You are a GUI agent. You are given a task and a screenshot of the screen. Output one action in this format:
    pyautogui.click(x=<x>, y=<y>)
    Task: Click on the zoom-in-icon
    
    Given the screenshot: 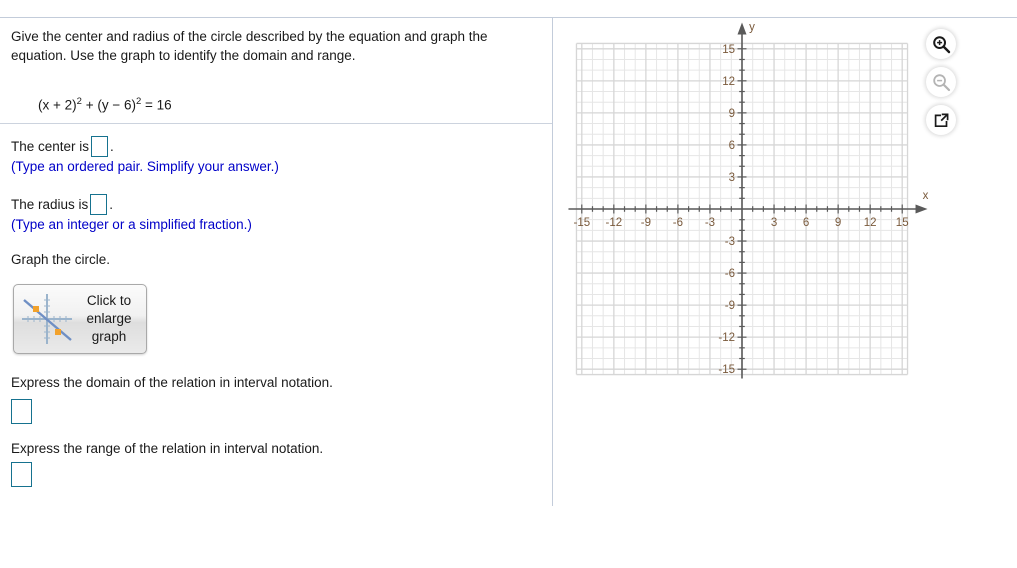 What is the action you would take?
    pyautogui.click(x=941, y=44)
    